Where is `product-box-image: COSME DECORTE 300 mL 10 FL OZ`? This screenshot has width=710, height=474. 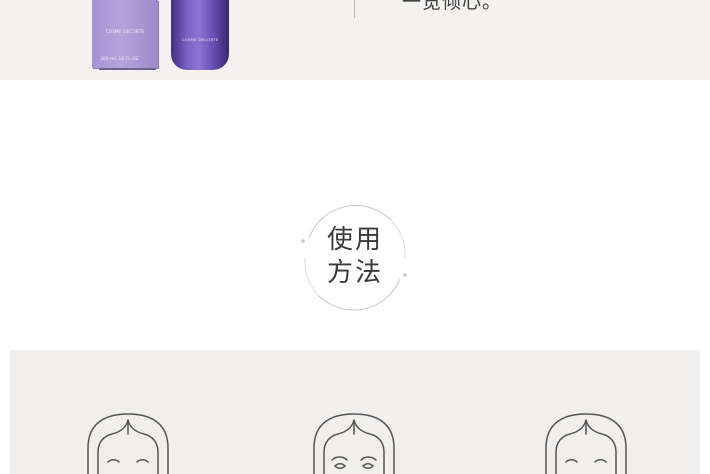
product-box-image: COSME DECORTE 300 mL 10 FL OZ is located at coordinates (125, 34).